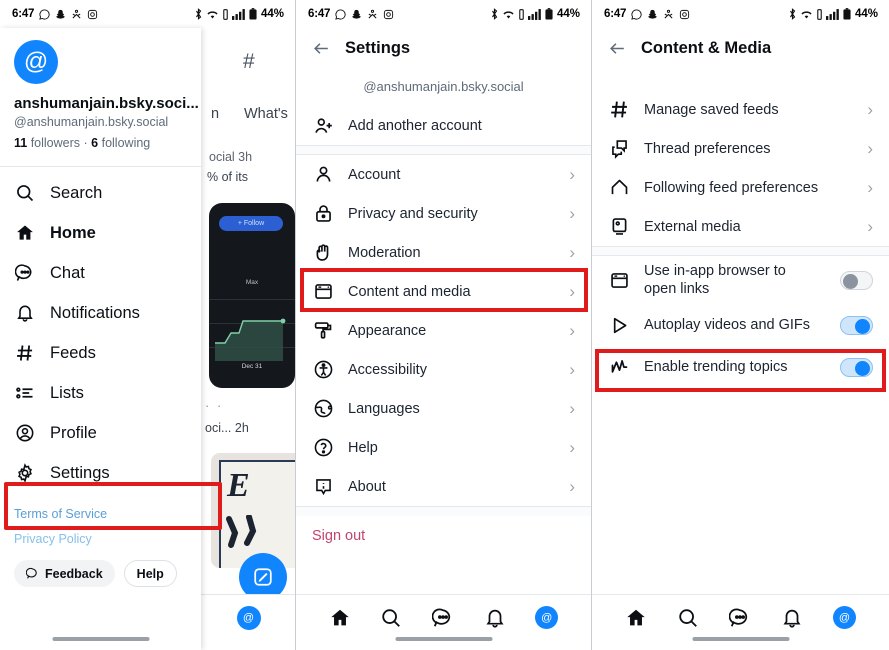  Describe the element at coordinates (619, 325) in the screenshot. I see `play-icon` at that location.